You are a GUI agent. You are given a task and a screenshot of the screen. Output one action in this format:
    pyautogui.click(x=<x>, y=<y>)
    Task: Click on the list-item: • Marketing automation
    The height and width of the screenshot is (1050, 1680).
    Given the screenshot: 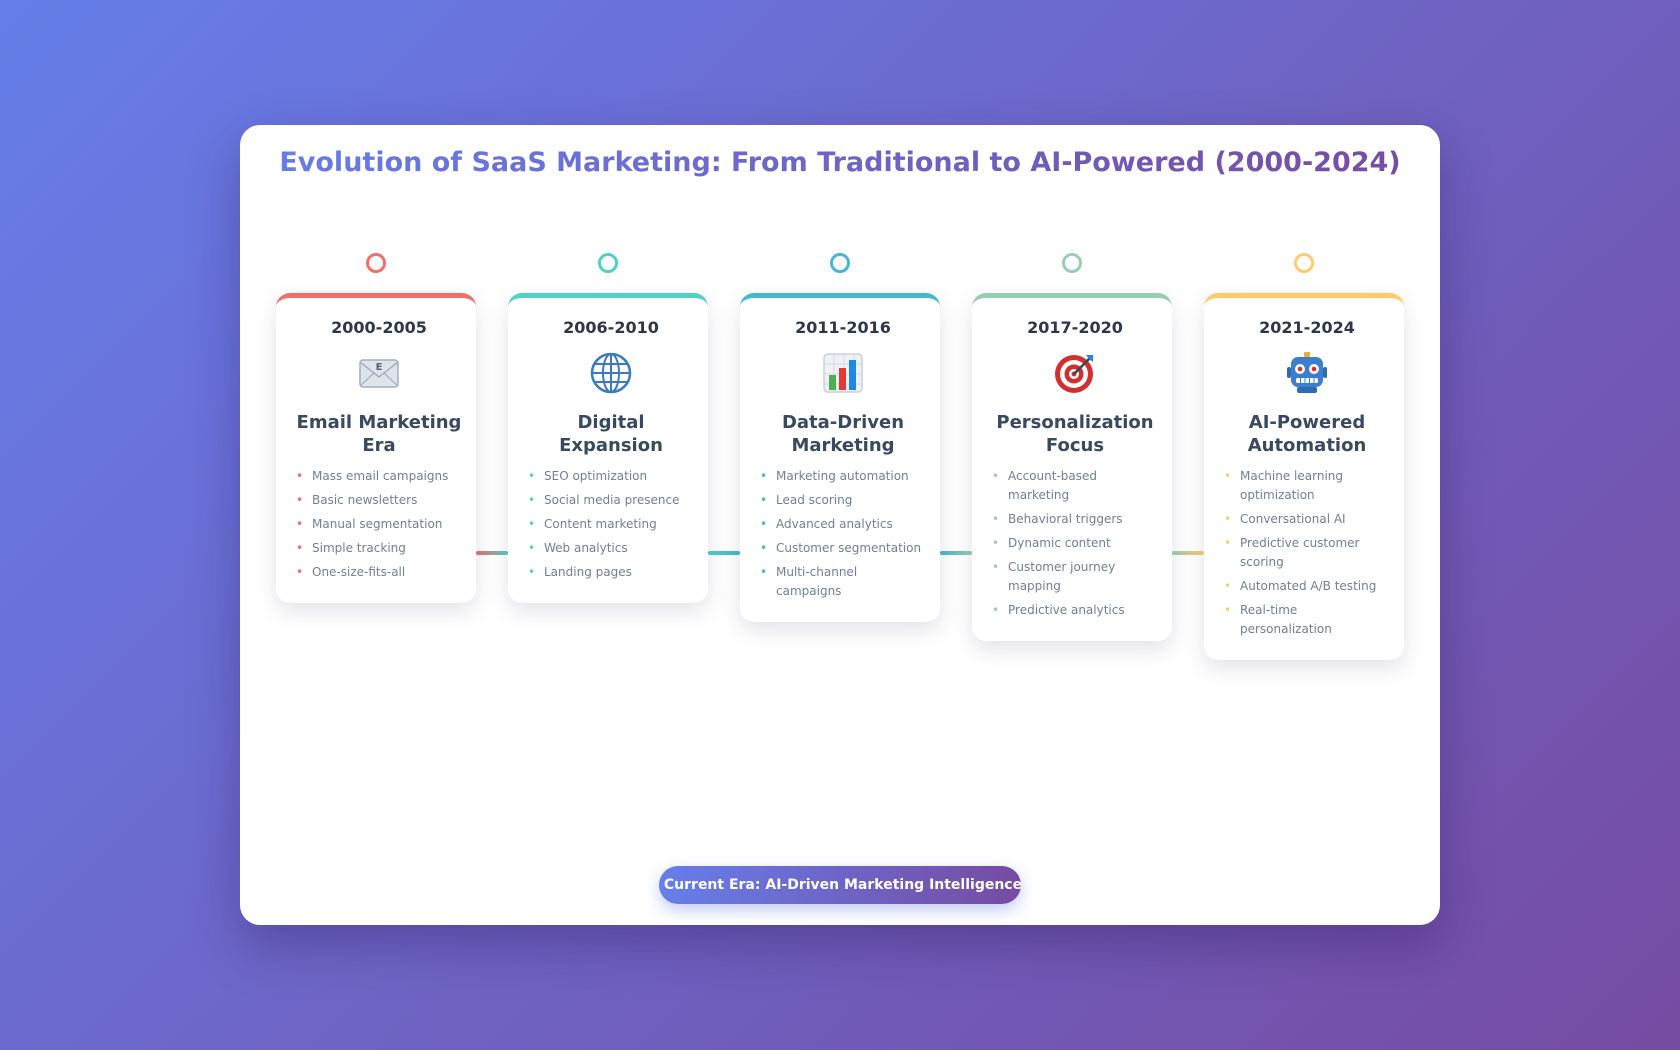 What is the action you would take?
    pyautogui.click(x=834, y=476)
    